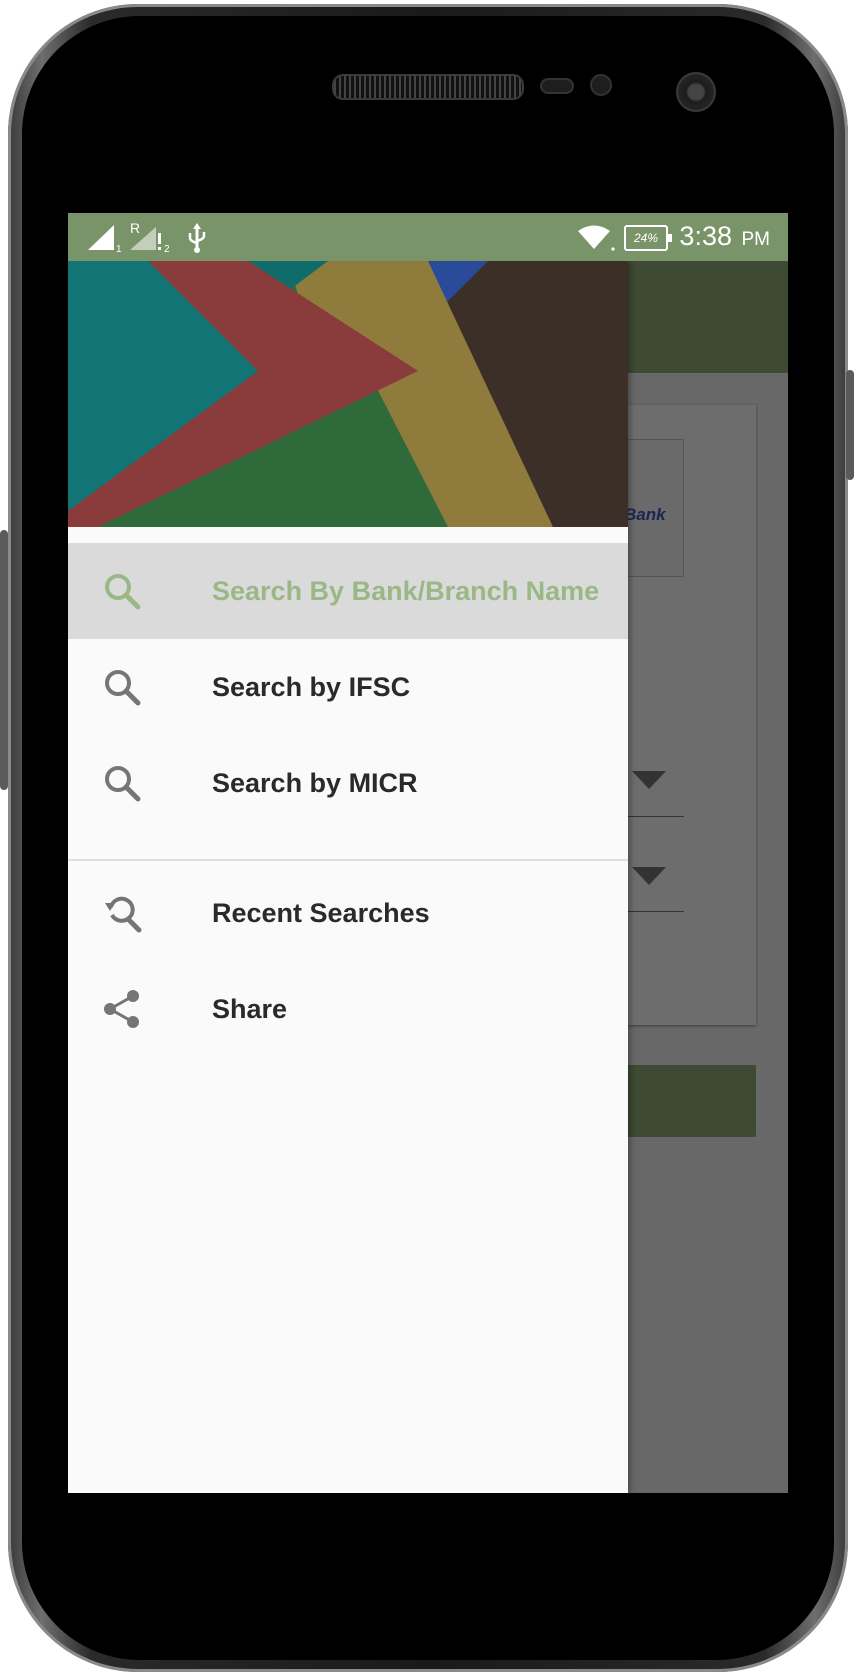 The height and width of the screenshot is (1676, 856). Describe the element at coordinates (596, 238) in the screenshot. I see `wifi-icon` at that location.